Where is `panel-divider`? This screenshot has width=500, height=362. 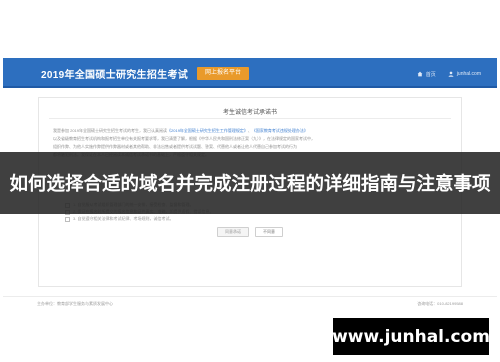 panel-divider is located at coordinates (250, 118).